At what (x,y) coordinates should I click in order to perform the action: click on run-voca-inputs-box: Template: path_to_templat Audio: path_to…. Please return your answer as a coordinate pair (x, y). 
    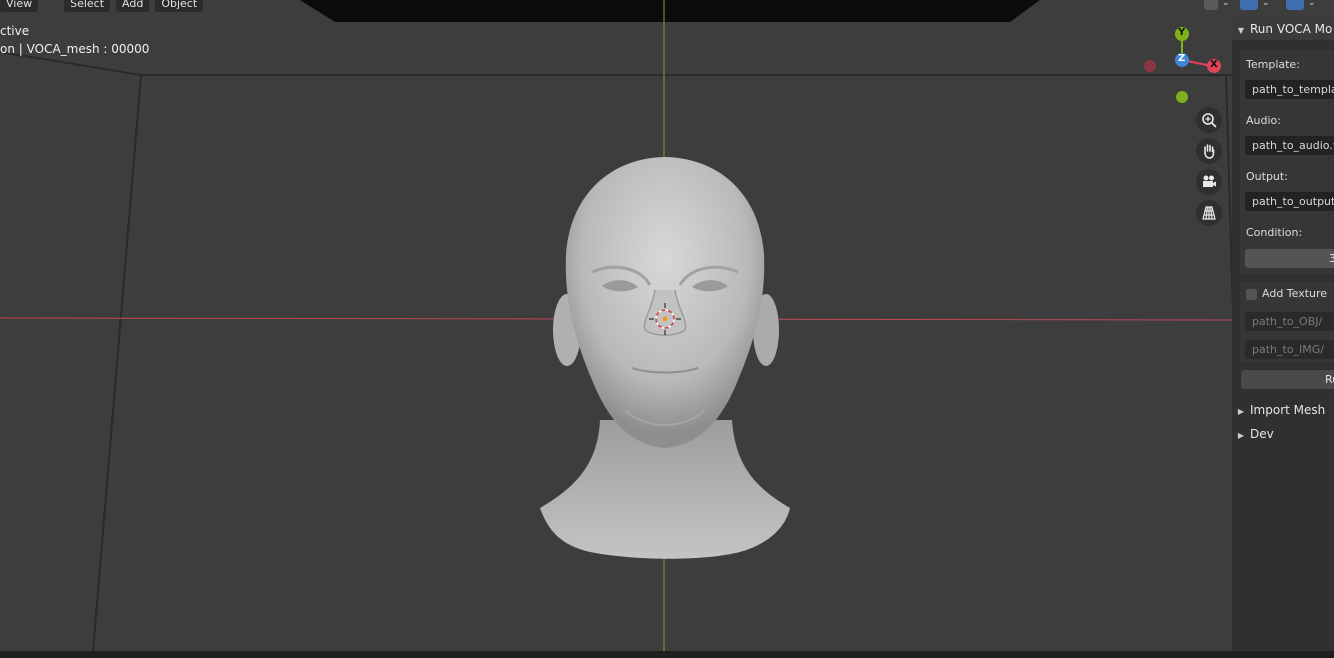
    Looking at the image, I should click on (1287, 162).